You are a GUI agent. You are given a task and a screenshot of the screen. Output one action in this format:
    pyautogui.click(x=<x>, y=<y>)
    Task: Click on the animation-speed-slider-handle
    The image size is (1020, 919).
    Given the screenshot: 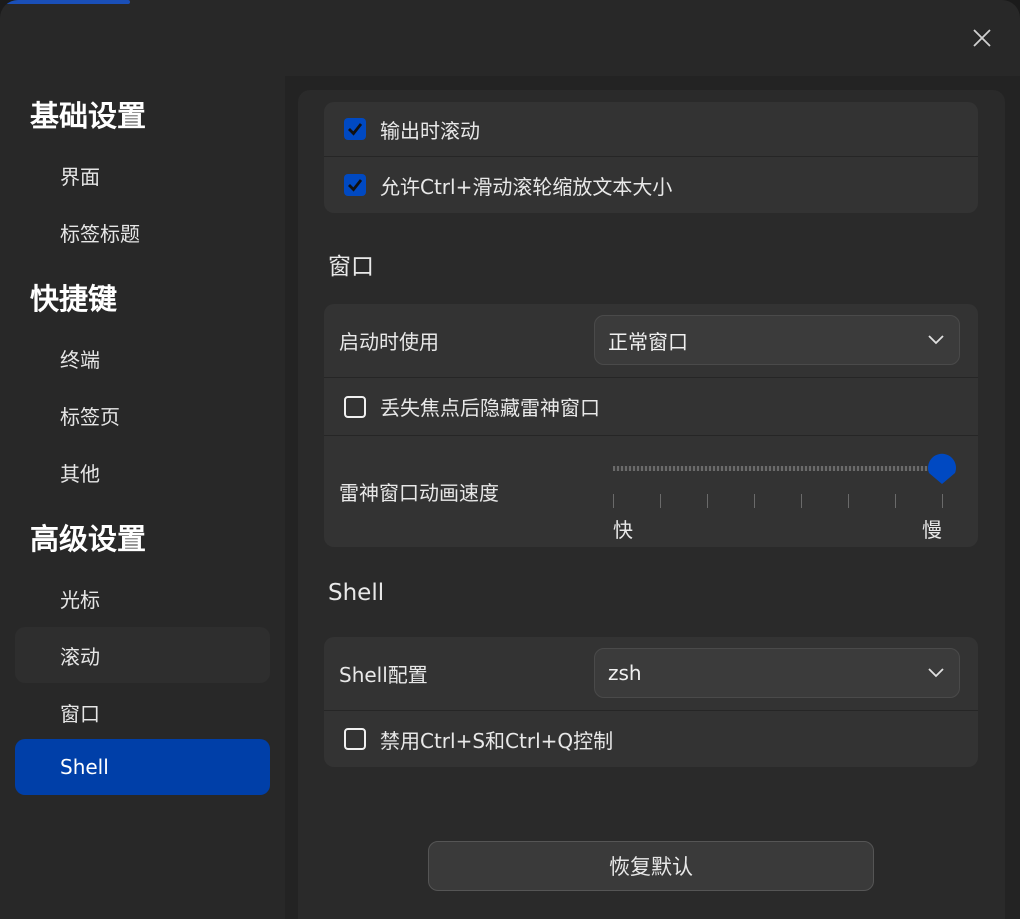 What is the action you would take?
    pyautogui.click(x=942, y=467)
    